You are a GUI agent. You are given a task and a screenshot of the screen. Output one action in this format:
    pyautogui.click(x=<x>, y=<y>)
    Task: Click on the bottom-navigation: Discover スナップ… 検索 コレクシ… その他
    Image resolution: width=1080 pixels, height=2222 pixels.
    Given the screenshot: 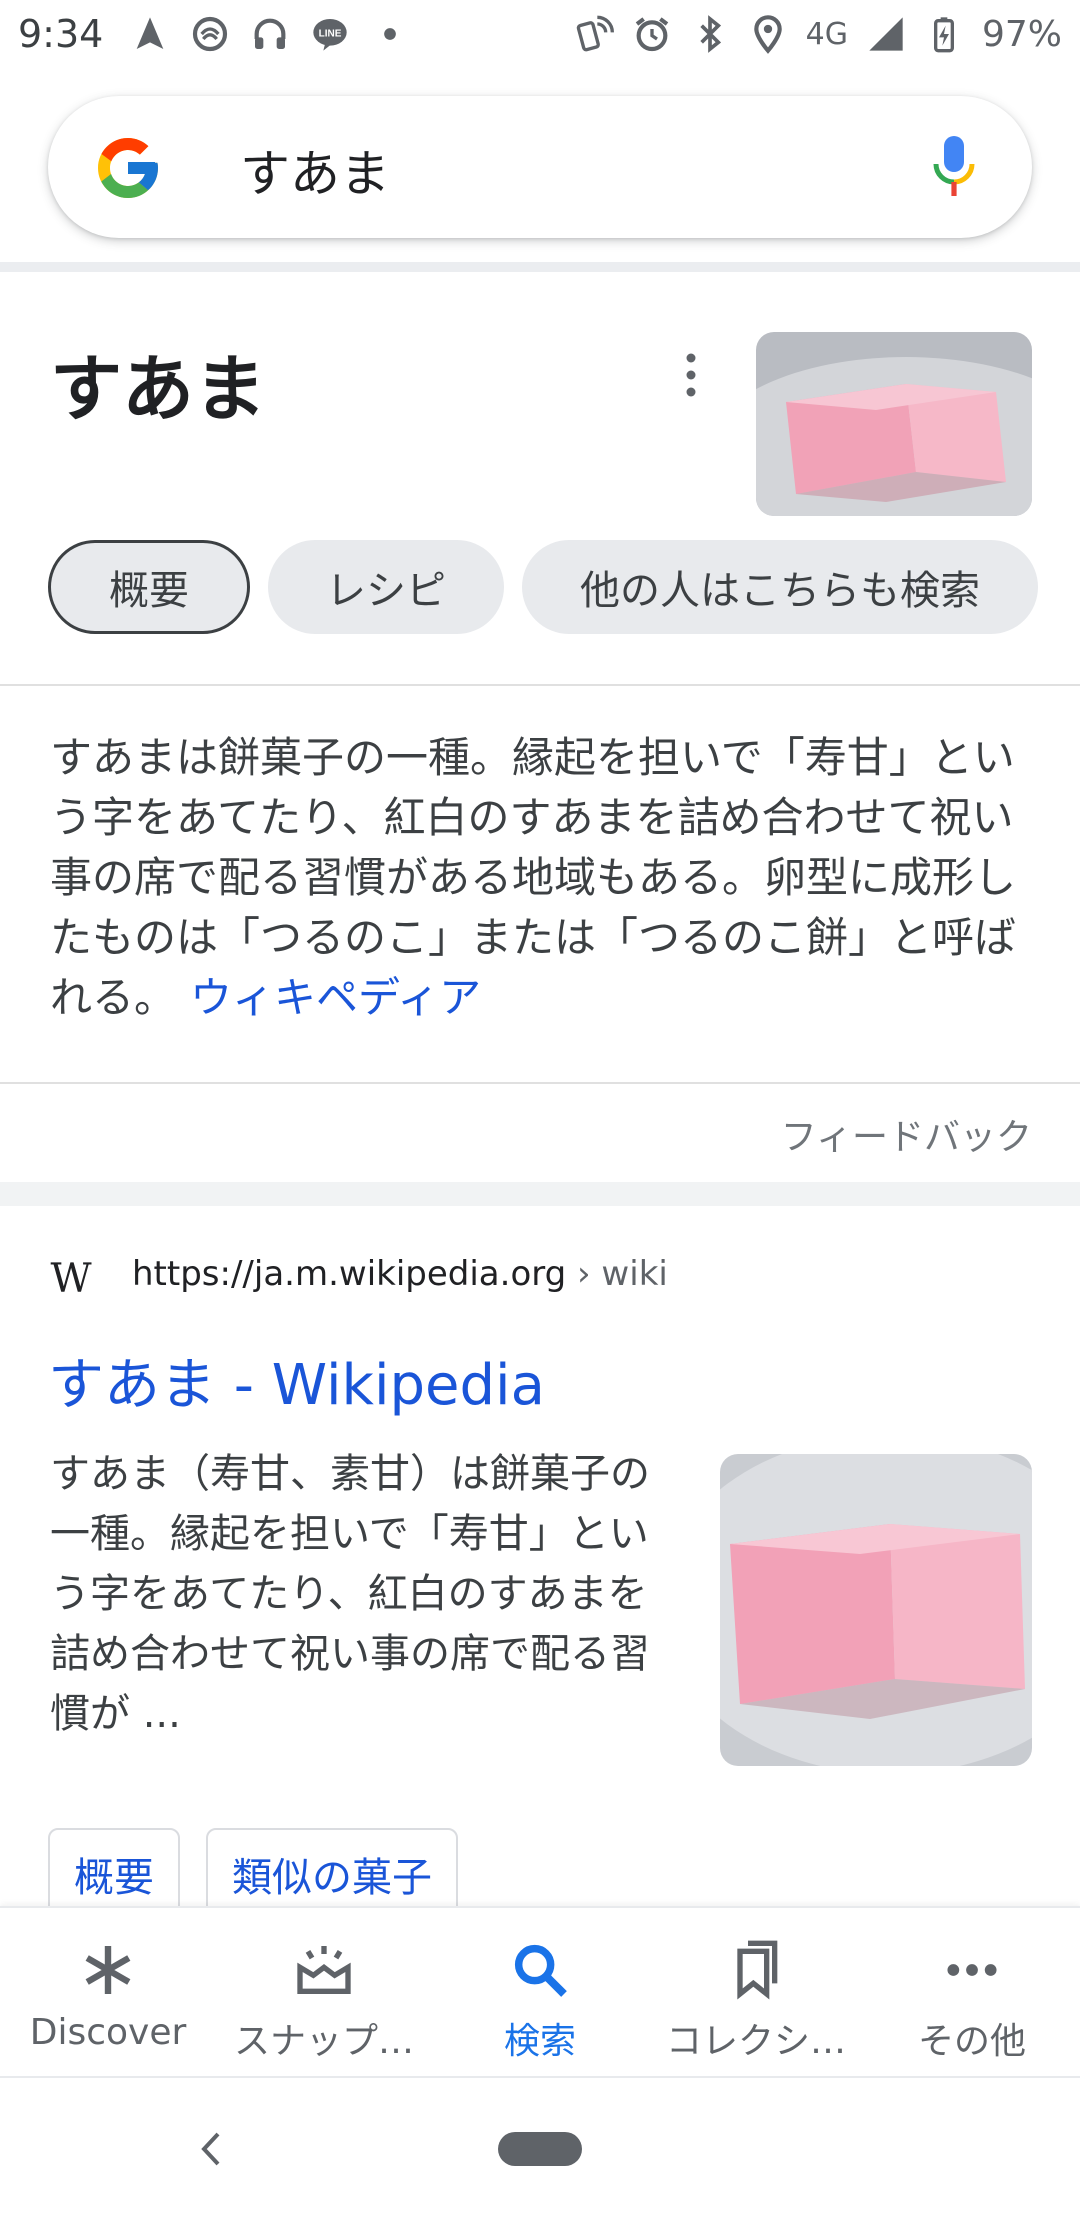 What is the action you would take?
    pyautogui.click(x=540, y=1992)
    